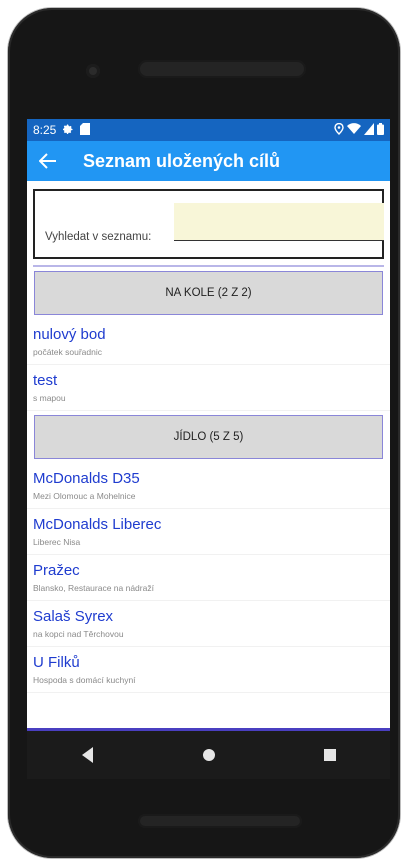 Image resolution: width=409 pixels, height=861 pixels. I want to click on item-description: Hospoda s domácí kuchyní, so click(84, 680).